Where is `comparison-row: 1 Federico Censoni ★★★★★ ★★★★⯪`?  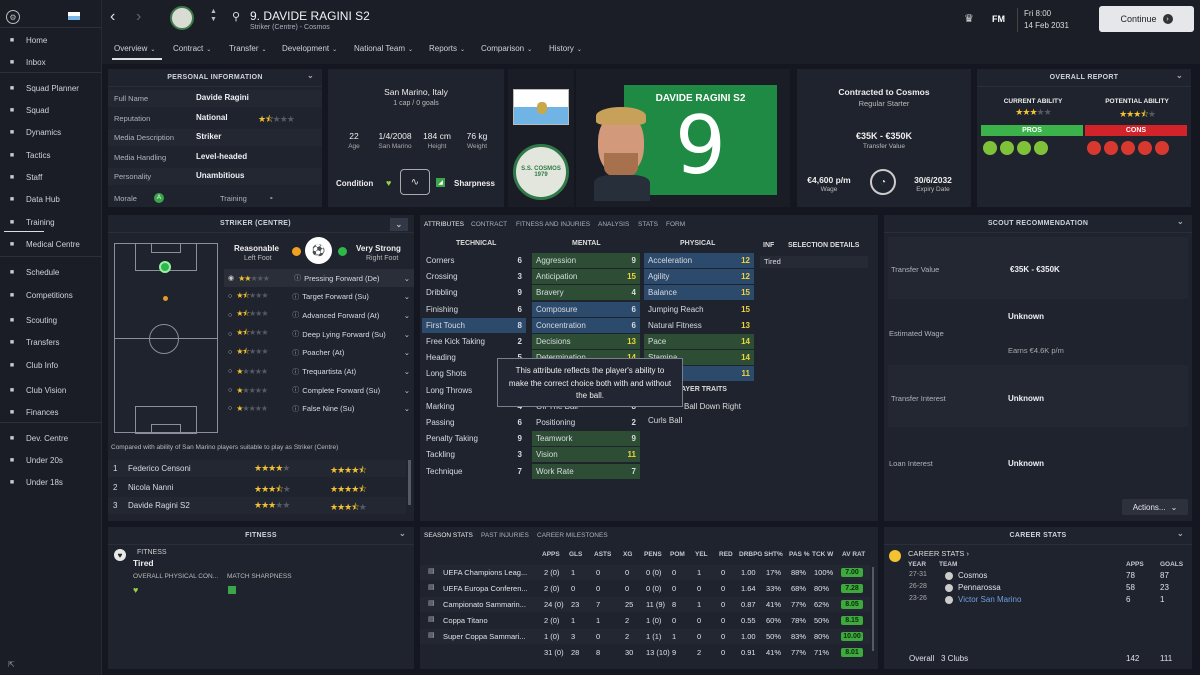 comparison-row: 1 Federico Censoni ★★★★★ ★★★★⯪ is located at coordinates (257, 468).